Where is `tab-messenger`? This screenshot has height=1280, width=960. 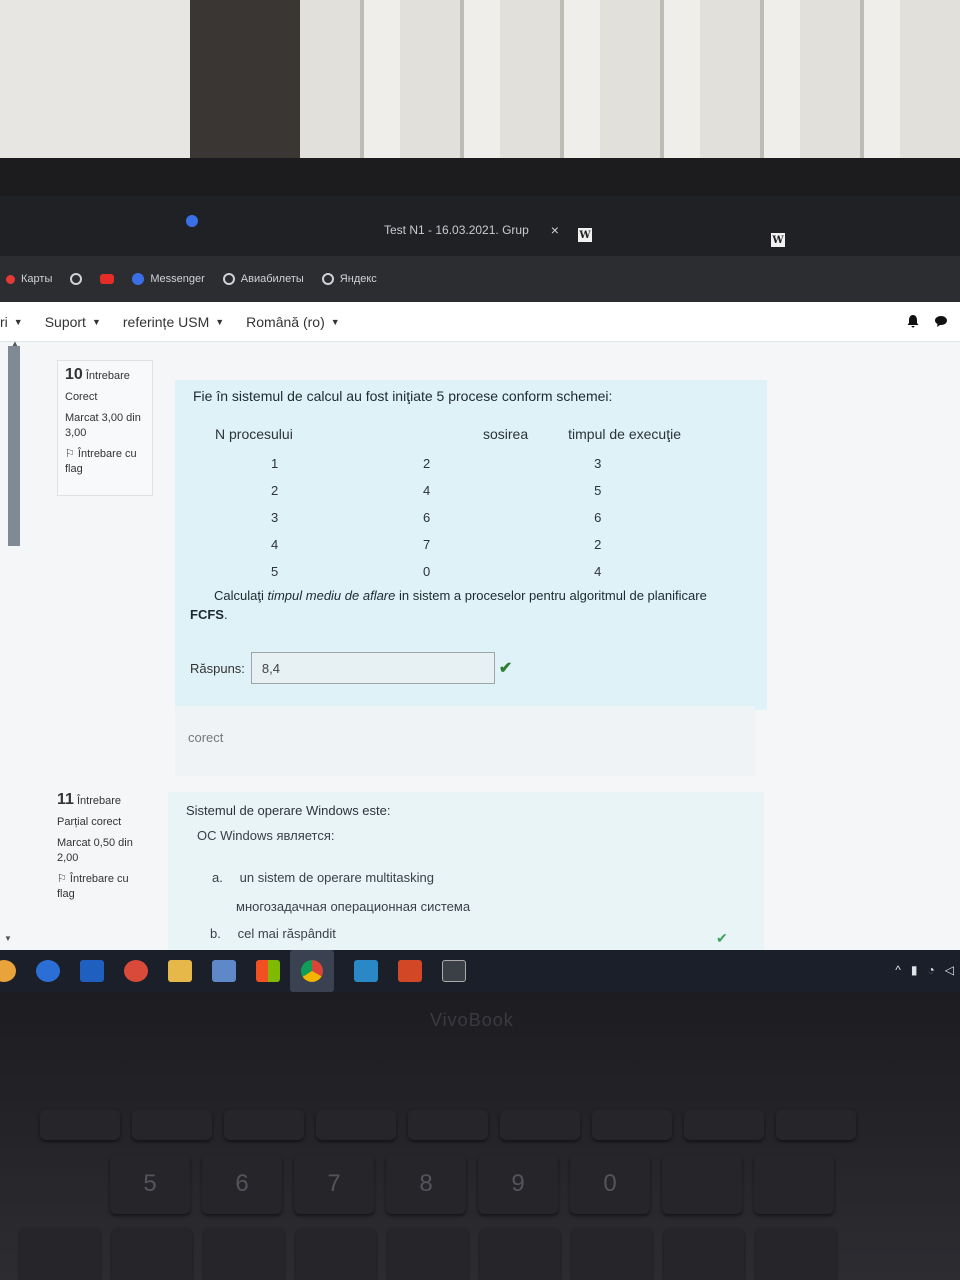
tab-messenger is located at coordinates (271, 221).